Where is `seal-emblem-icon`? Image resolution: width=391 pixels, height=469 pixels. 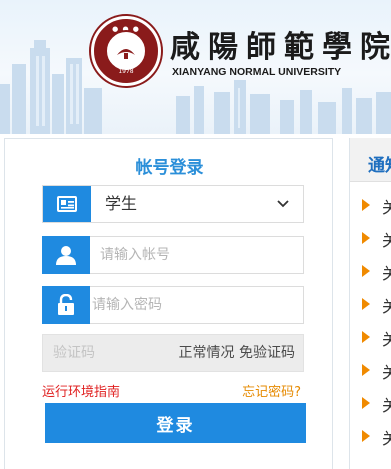 seal-emblem-icon is located at coordinates (126, 54).